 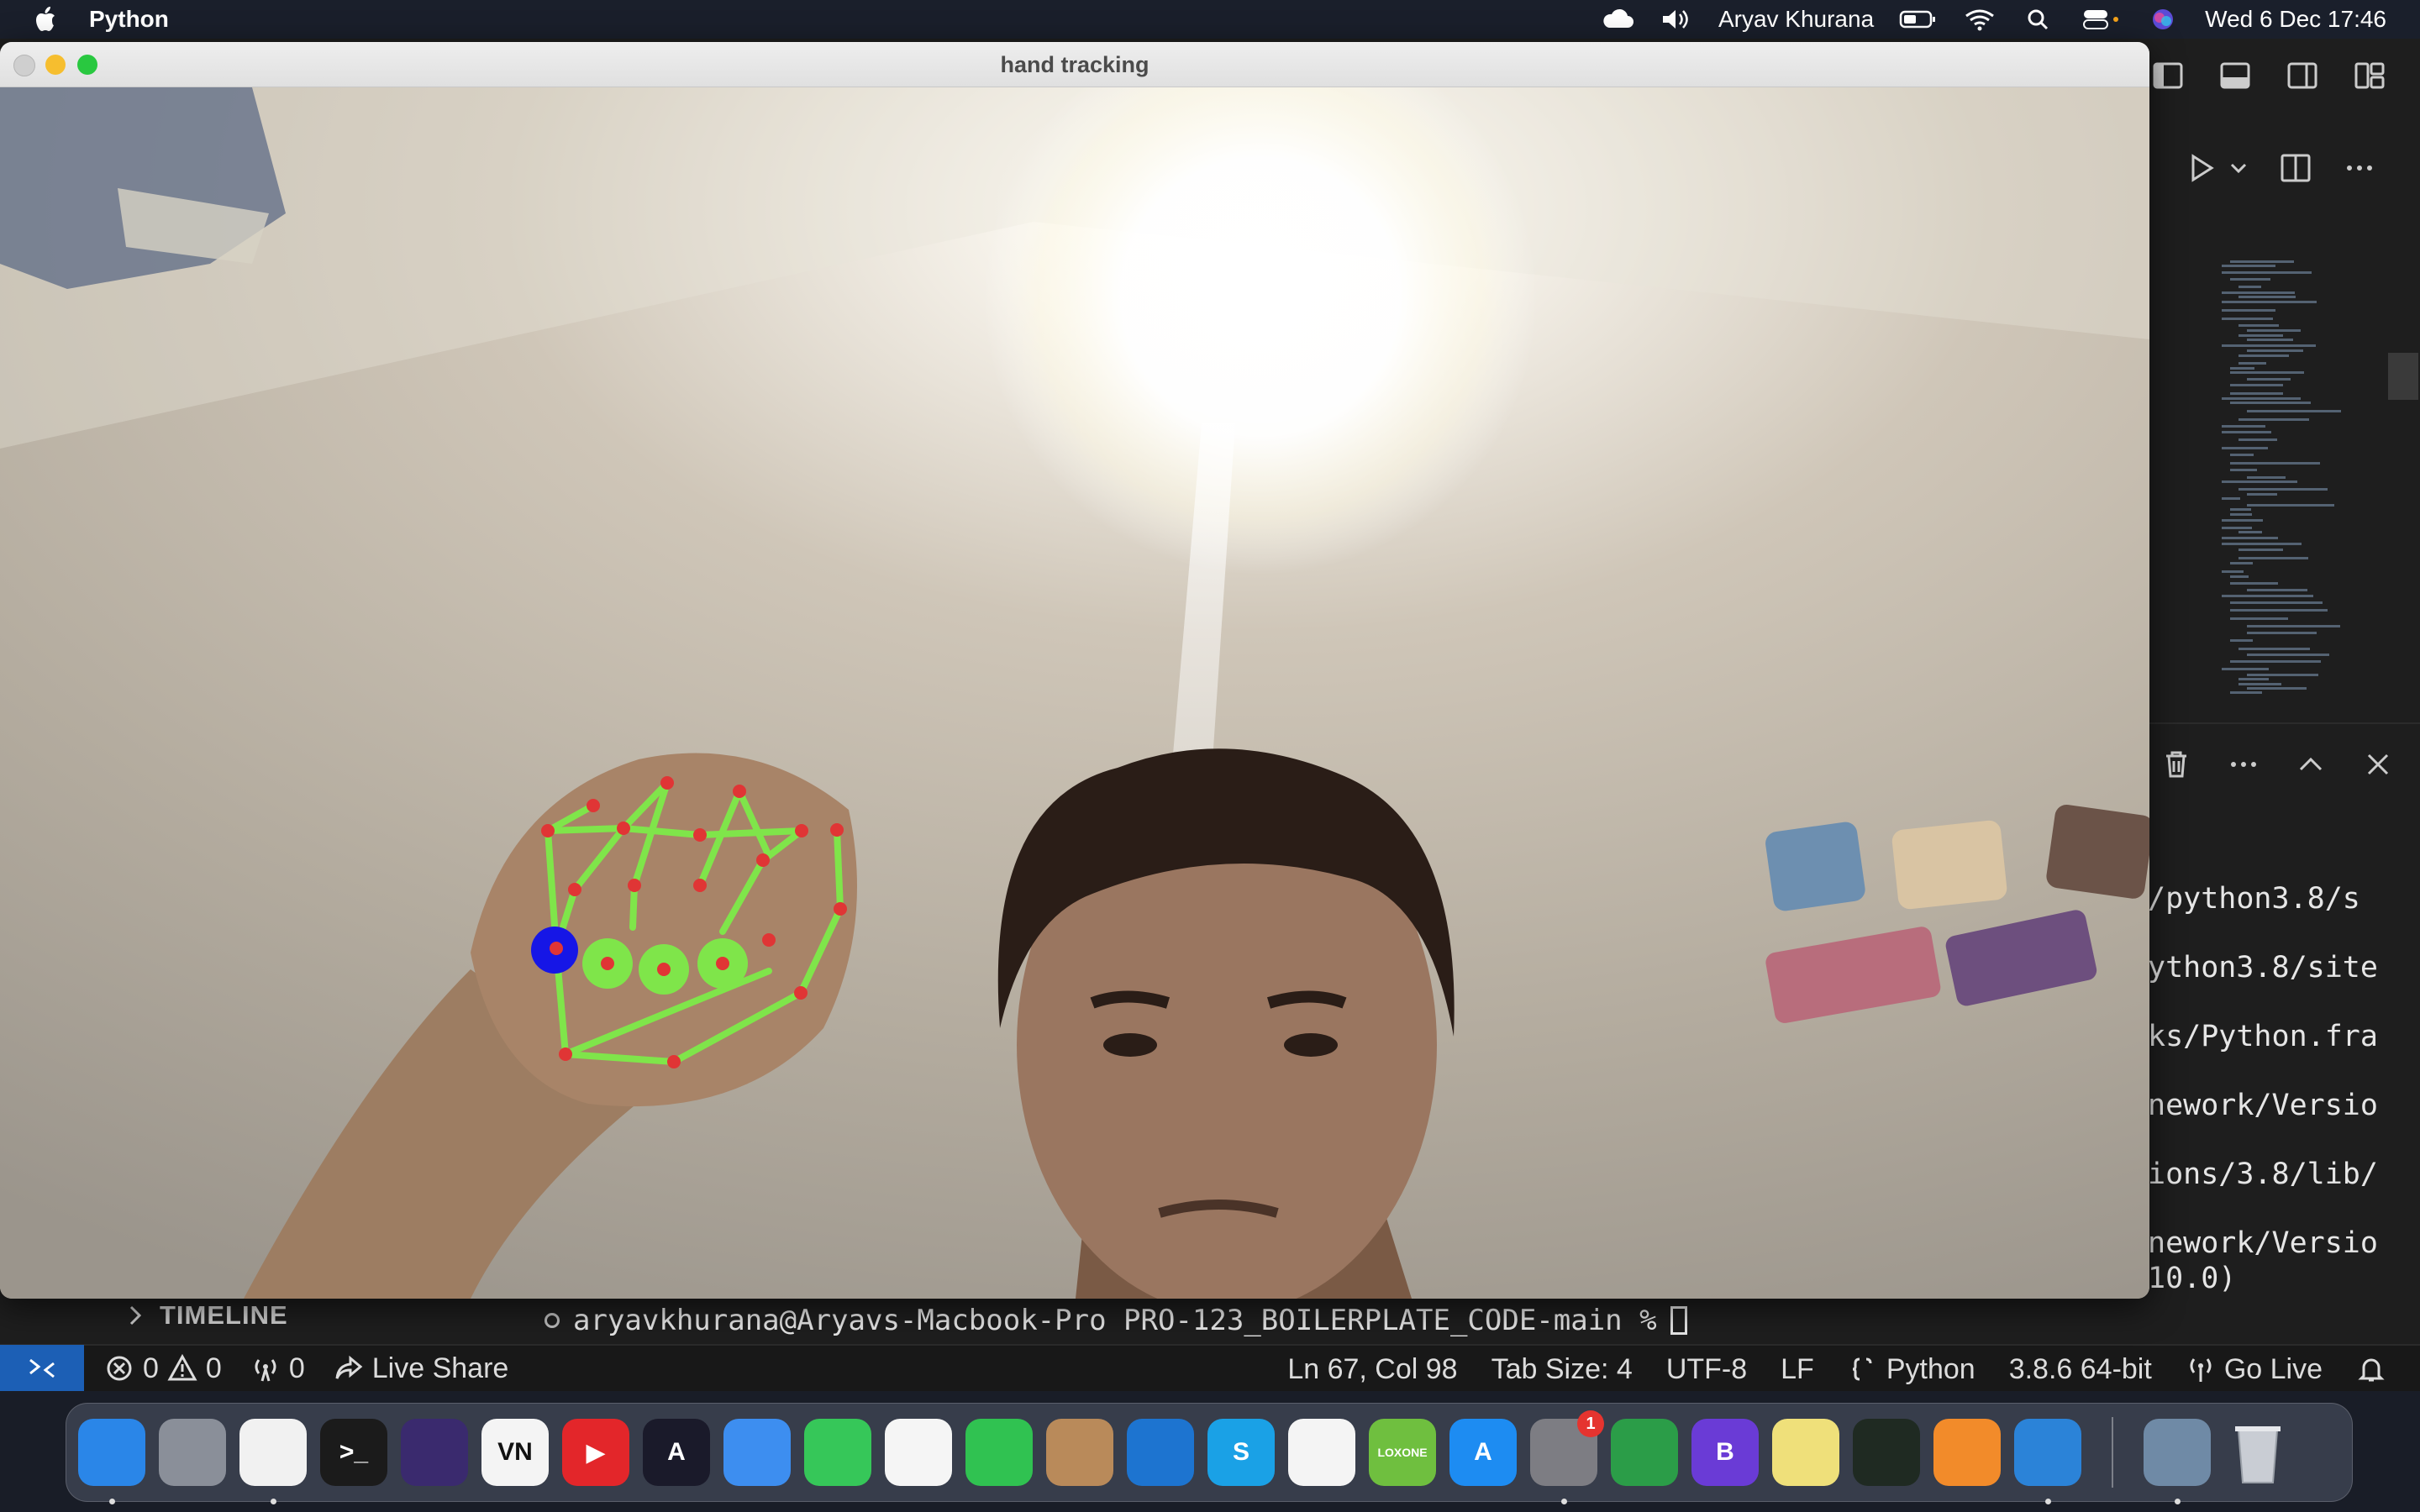 I want to click on ports-indicator: 0, so click(x=277, y=1368).